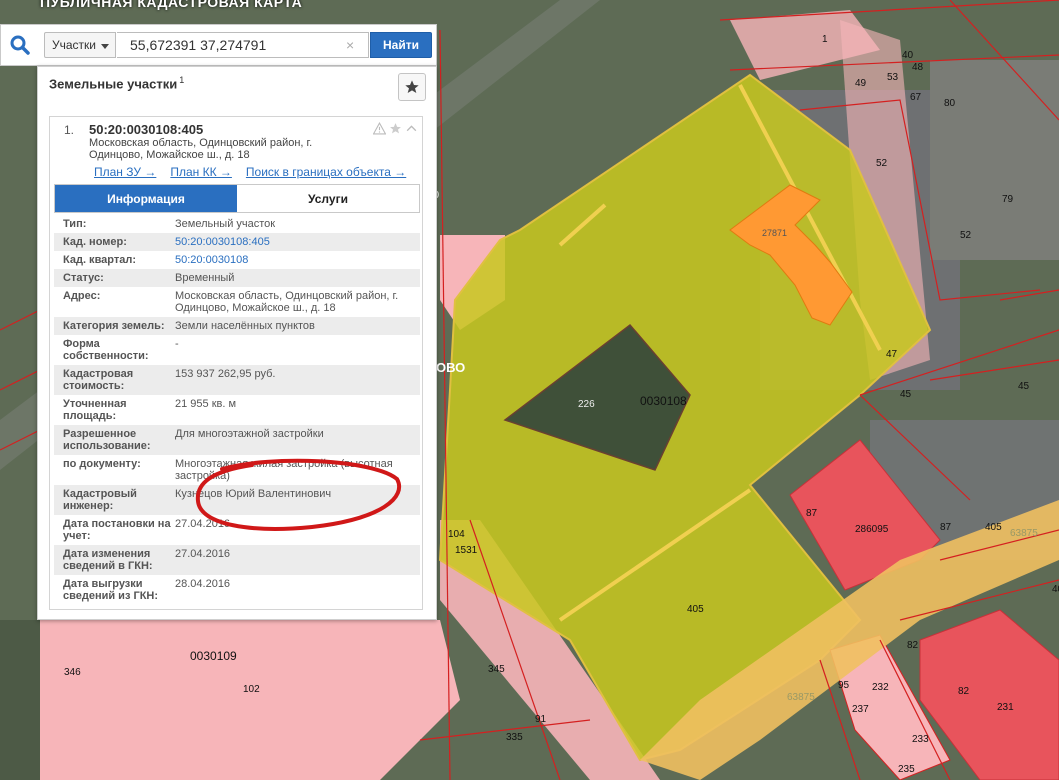 This screenshot has height=780, width=1059. I want to click on search-bar: Участки × Найти, so click(218, 45).